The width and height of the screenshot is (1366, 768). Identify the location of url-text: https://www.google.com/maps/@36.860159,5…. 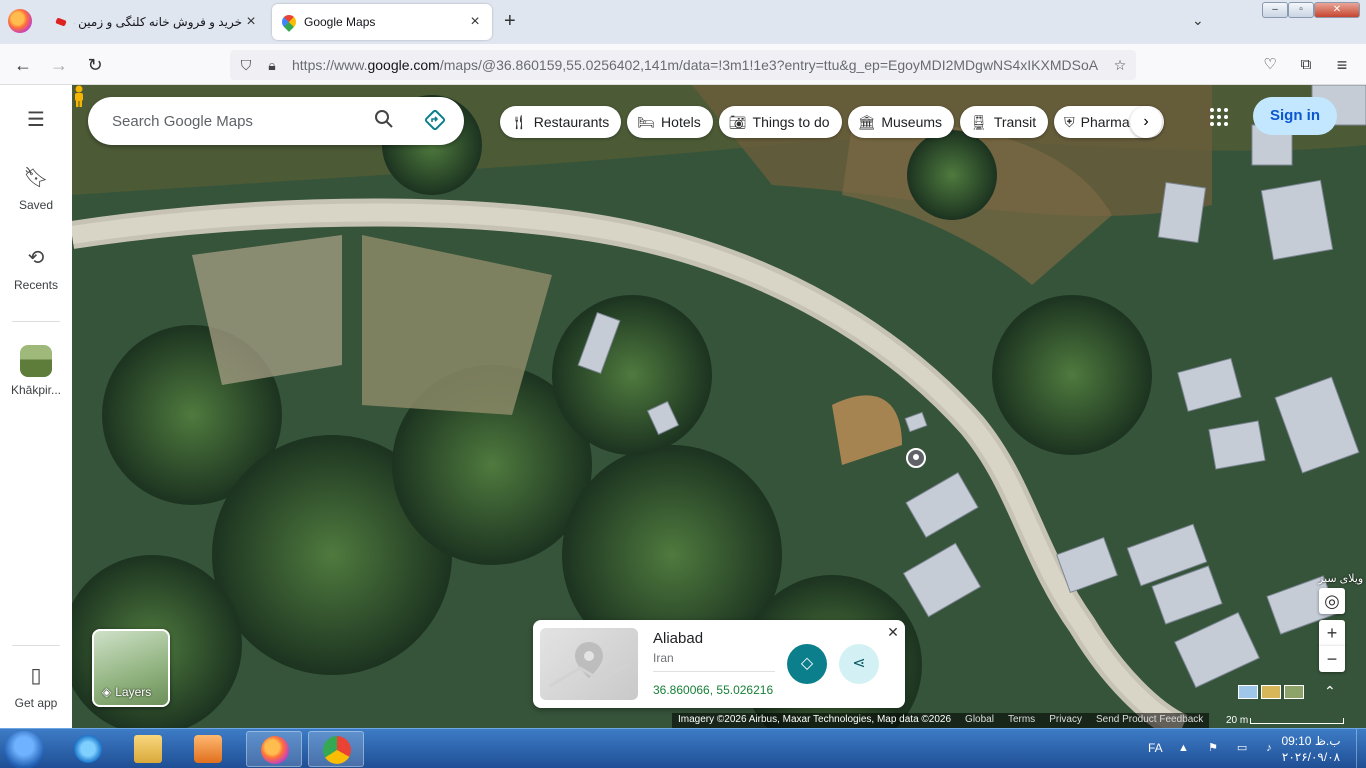
(698, 65).